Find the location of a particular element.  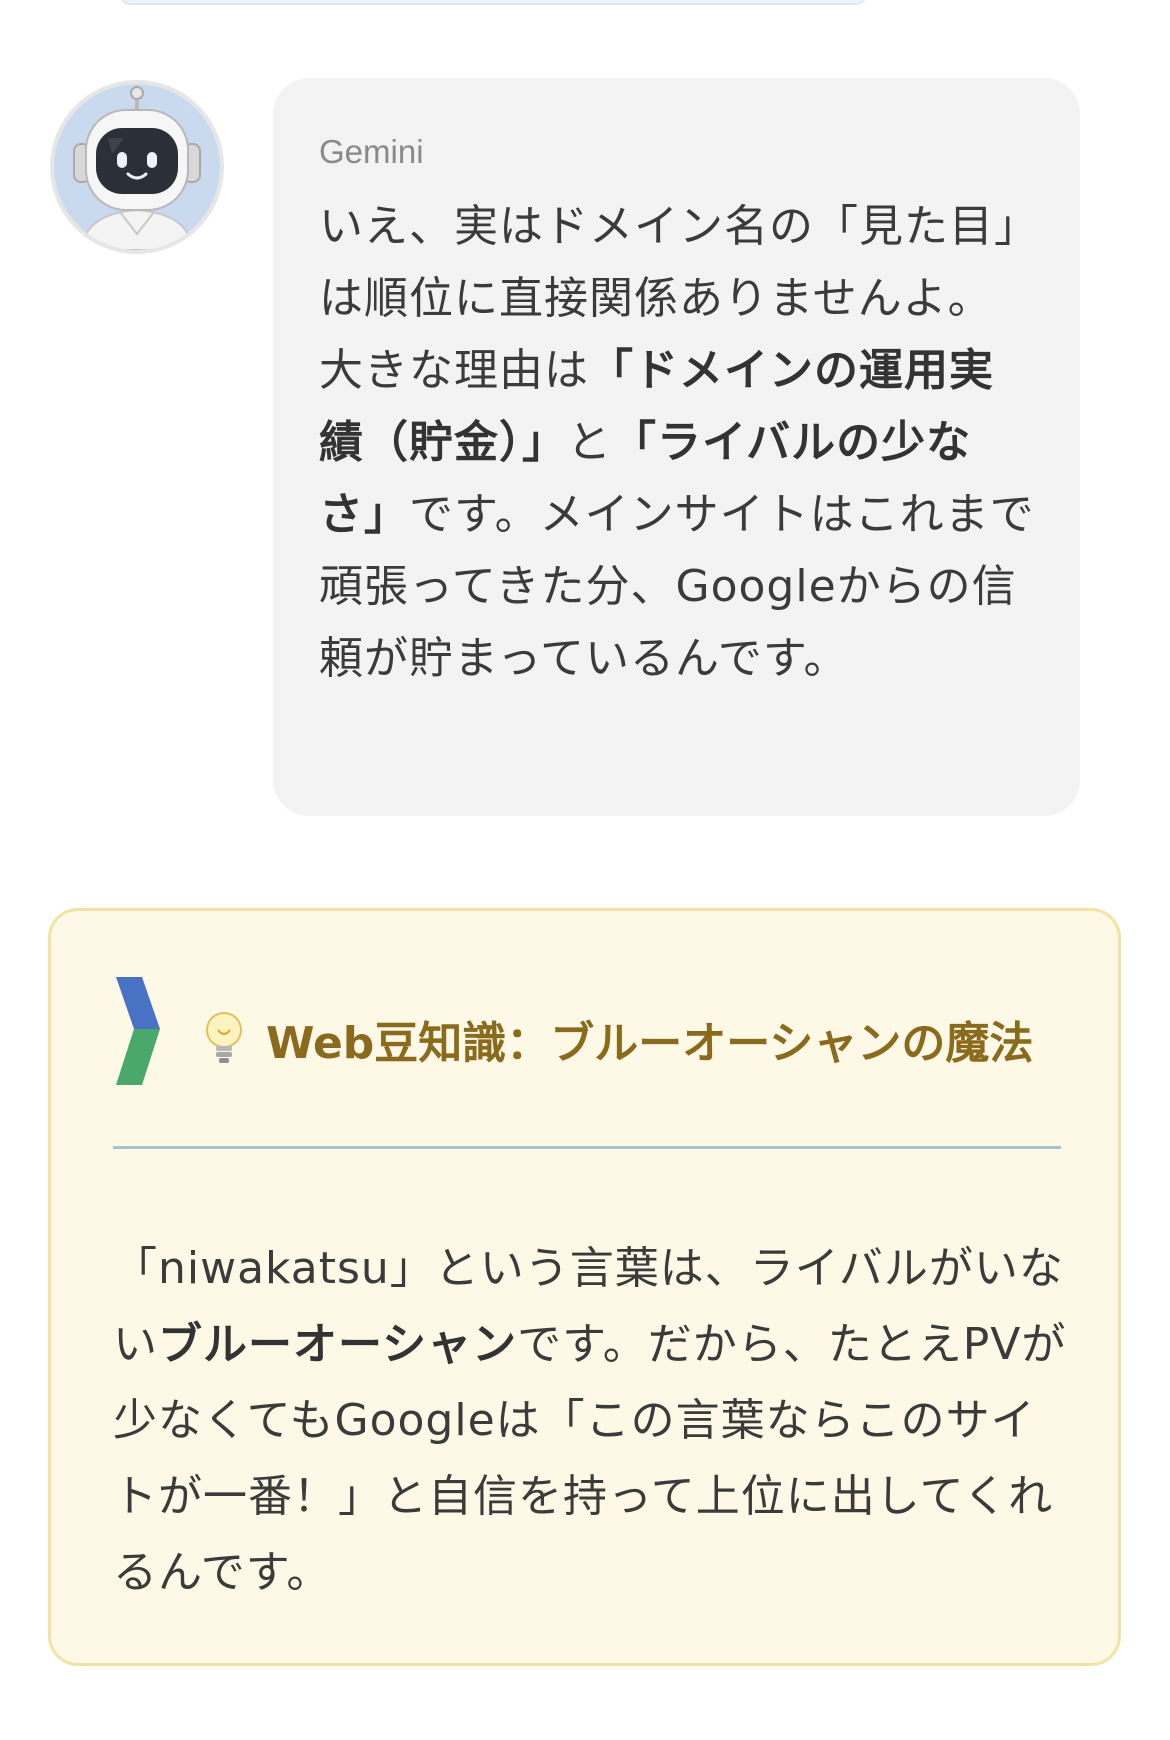

message-text: と is located at coordinates (589, 442).